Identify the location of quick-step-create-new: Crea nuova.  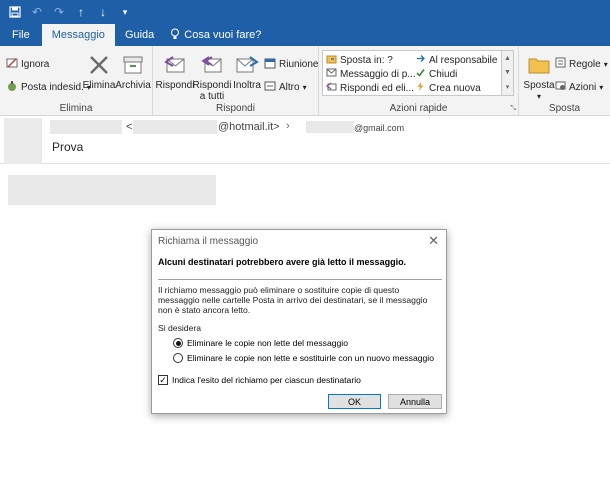
(448, 88).